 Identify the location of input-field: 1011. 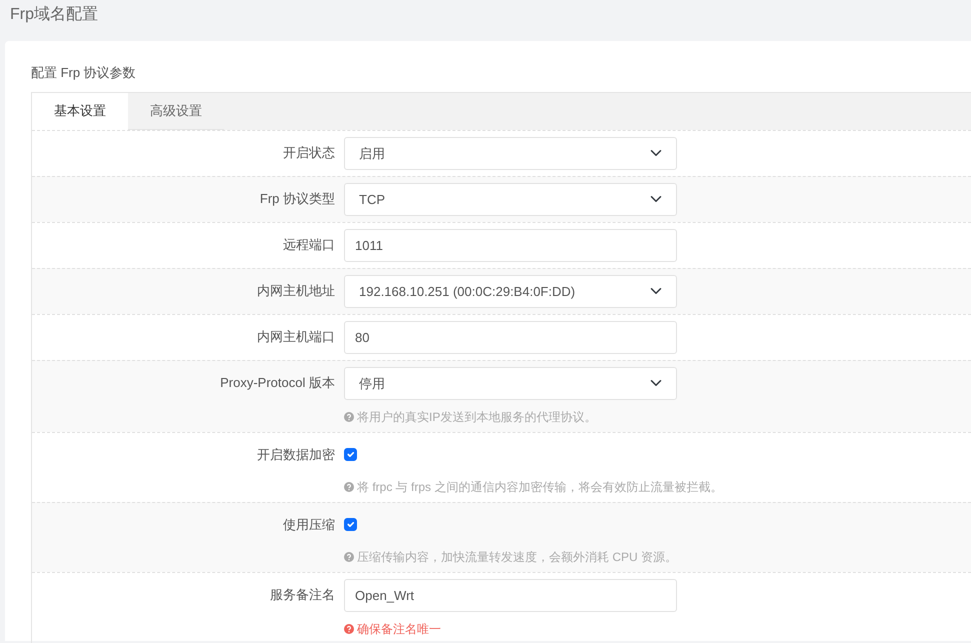
(510, 245).